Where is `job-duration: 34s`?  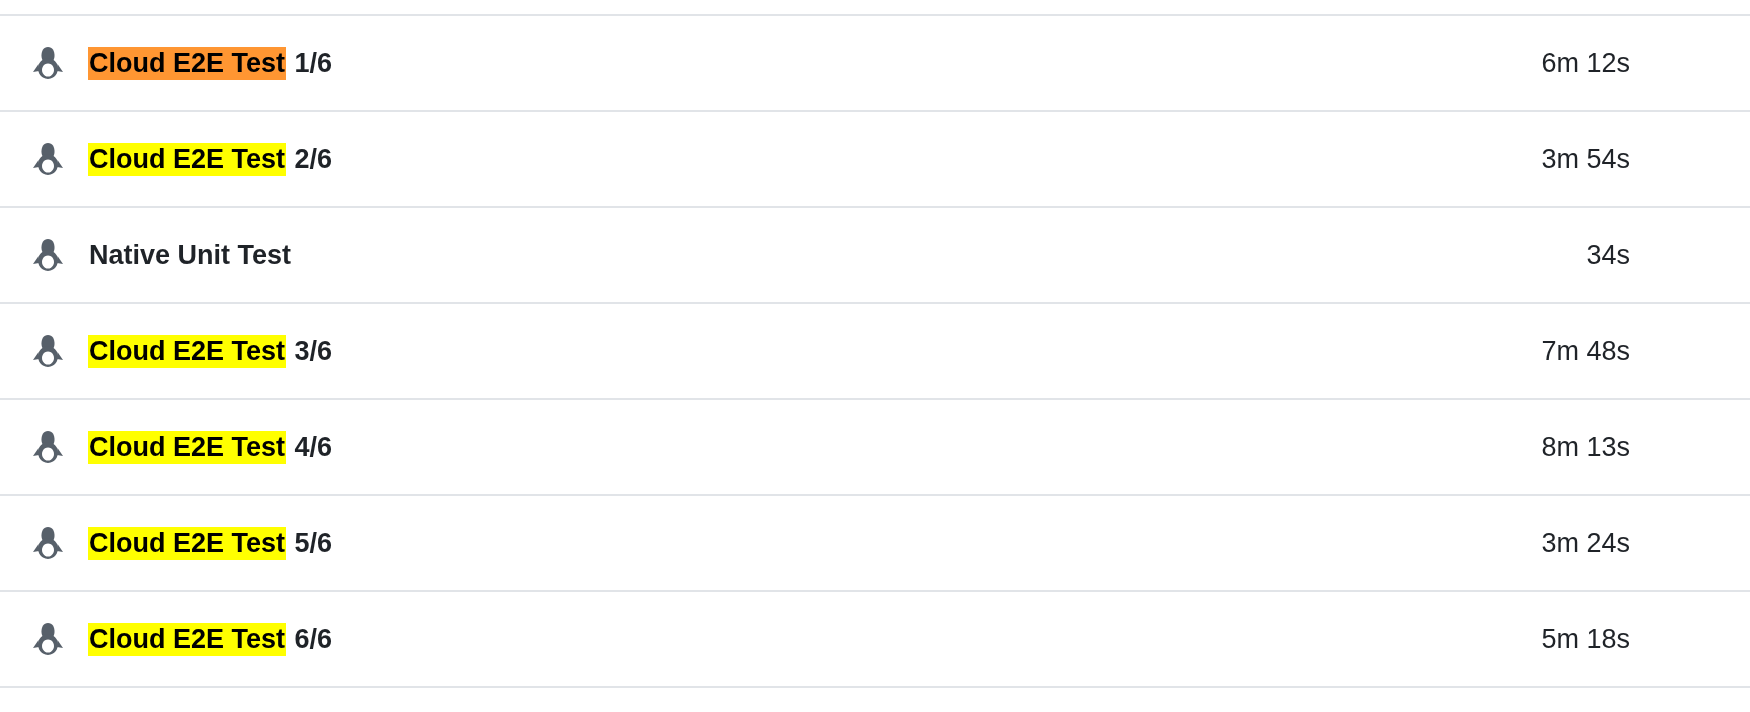 job-duration: 34s is located at coordinates (1608, 255).